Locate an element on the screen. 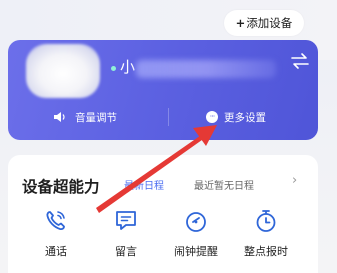  cap-item-call: 通话 is located at coordinates (56, 233).